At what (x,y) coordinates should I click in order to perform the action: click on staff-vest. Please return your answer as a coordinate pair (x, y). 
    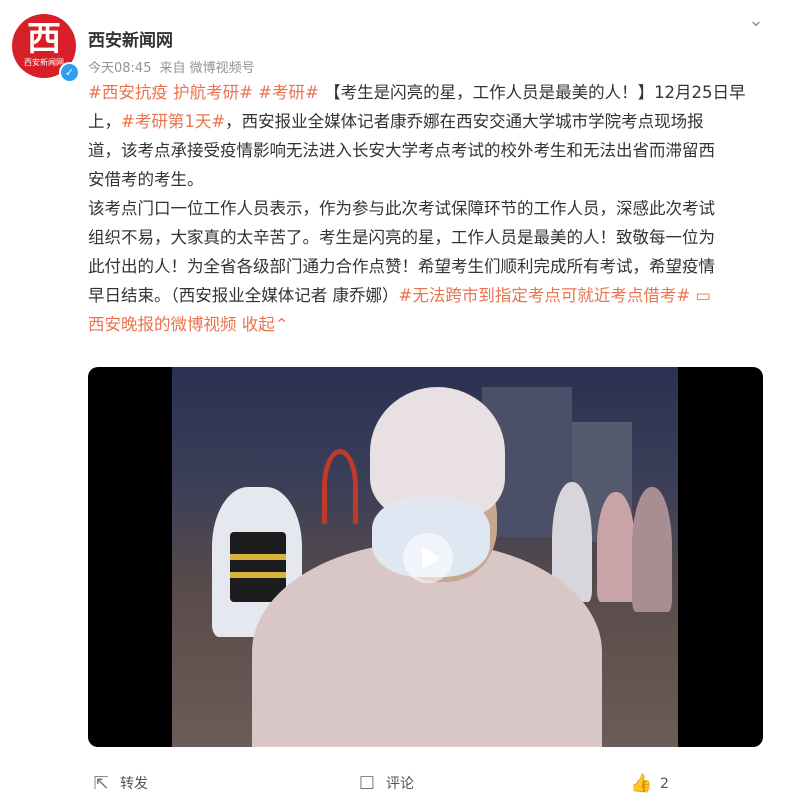
    Looking at the image, I should click on (258, 567).